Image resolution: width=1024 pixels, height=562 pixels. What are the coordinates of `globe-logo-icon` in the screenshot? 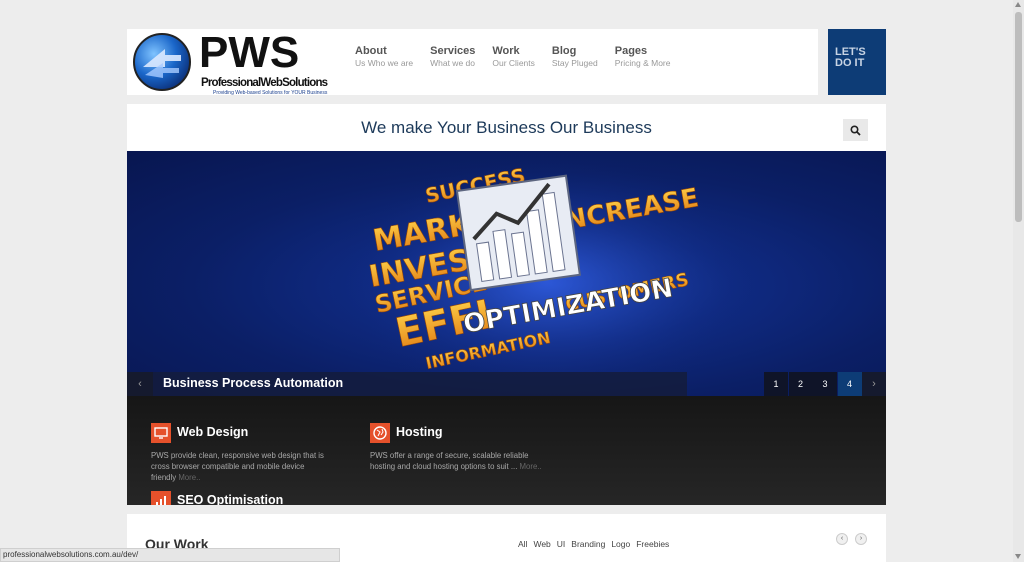 It's located at (162, 62).